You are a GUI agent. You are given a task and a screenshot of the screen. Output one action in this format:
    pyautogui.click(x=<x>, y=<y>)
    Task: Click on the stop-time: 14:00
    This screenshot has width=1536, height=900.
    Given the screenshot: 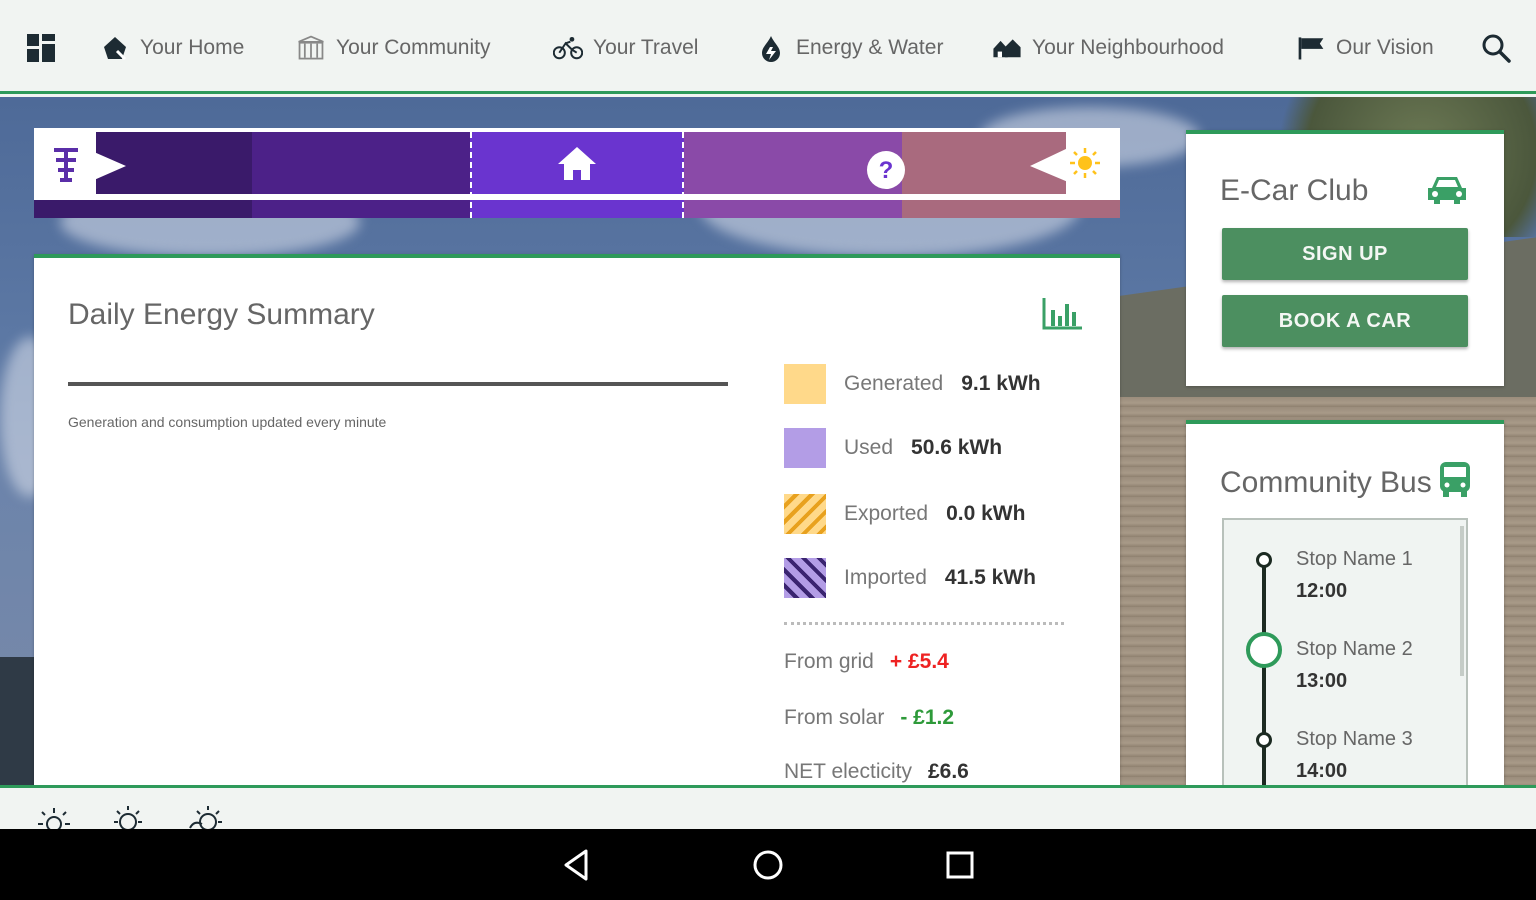 What is the action you would take?
    pyautogui.click(x=1322, y=771)
    